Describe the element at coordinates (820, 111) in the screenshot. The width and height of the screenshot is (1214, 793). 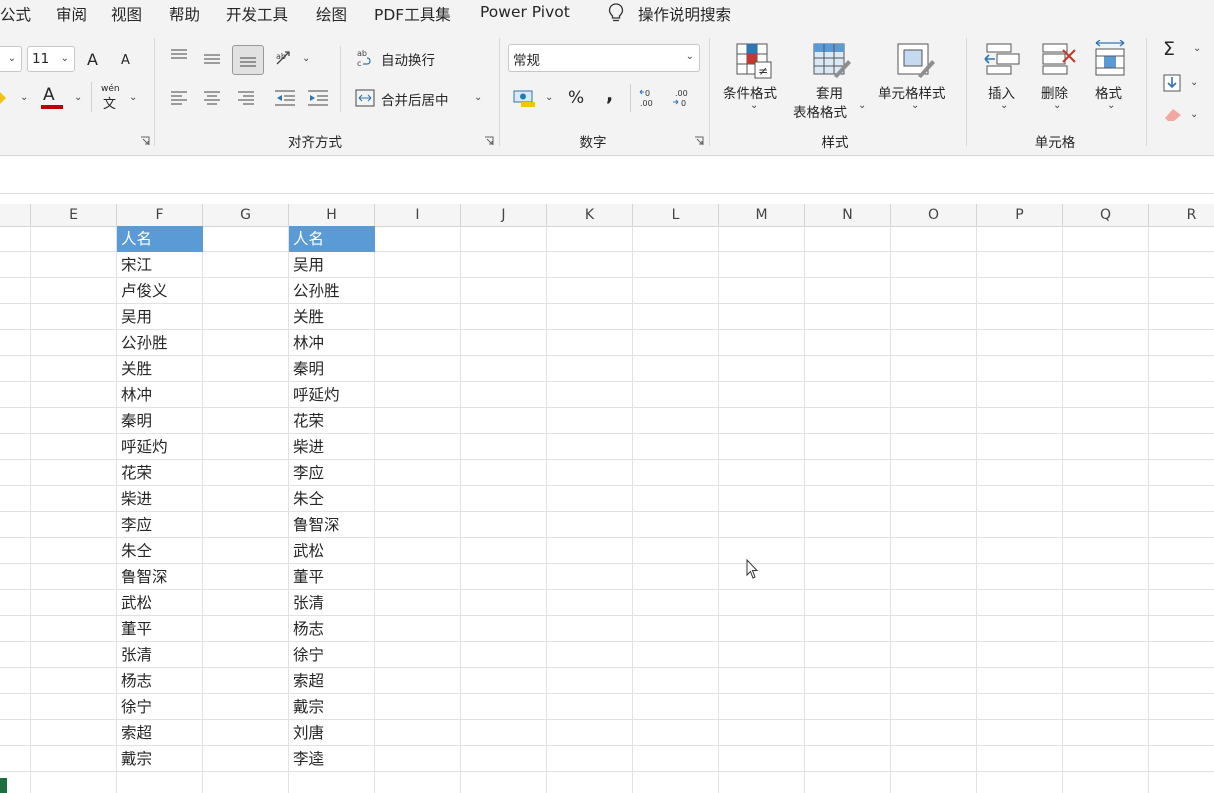
I see `format-as-table-button: 表格格式` at that location.